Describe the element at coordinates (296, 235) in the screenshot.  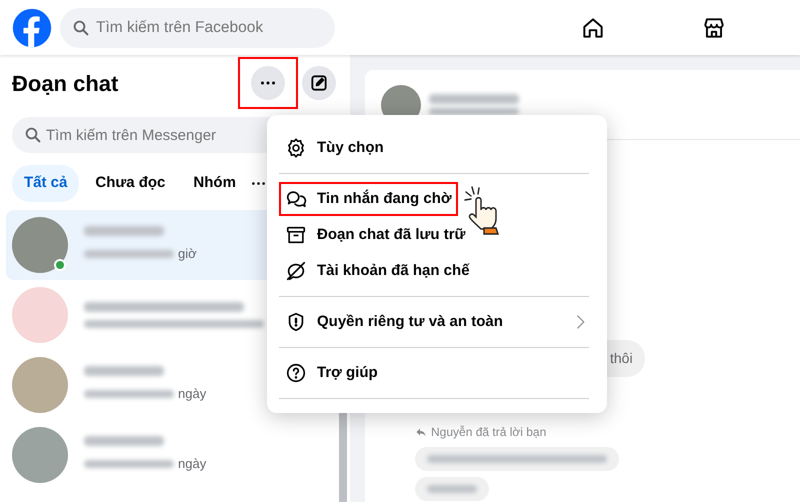
I see `archive-box-icon` at that location.